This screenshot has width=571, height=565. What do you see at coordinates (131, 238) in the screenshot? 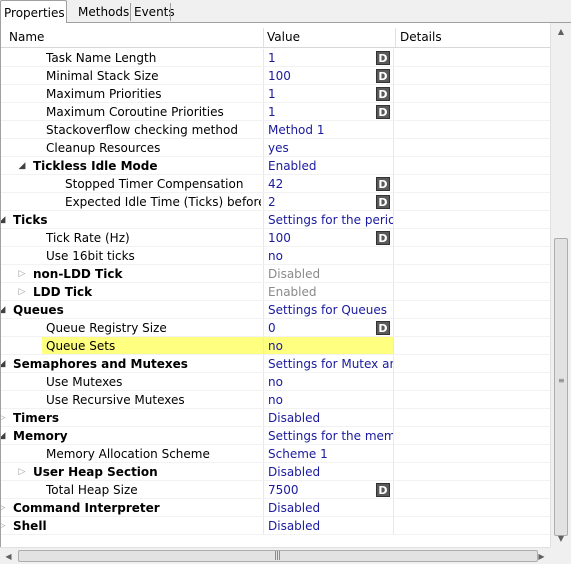
I see `property-name-cell: Tick Rate (Hz)` at bounding box center [131, 238].